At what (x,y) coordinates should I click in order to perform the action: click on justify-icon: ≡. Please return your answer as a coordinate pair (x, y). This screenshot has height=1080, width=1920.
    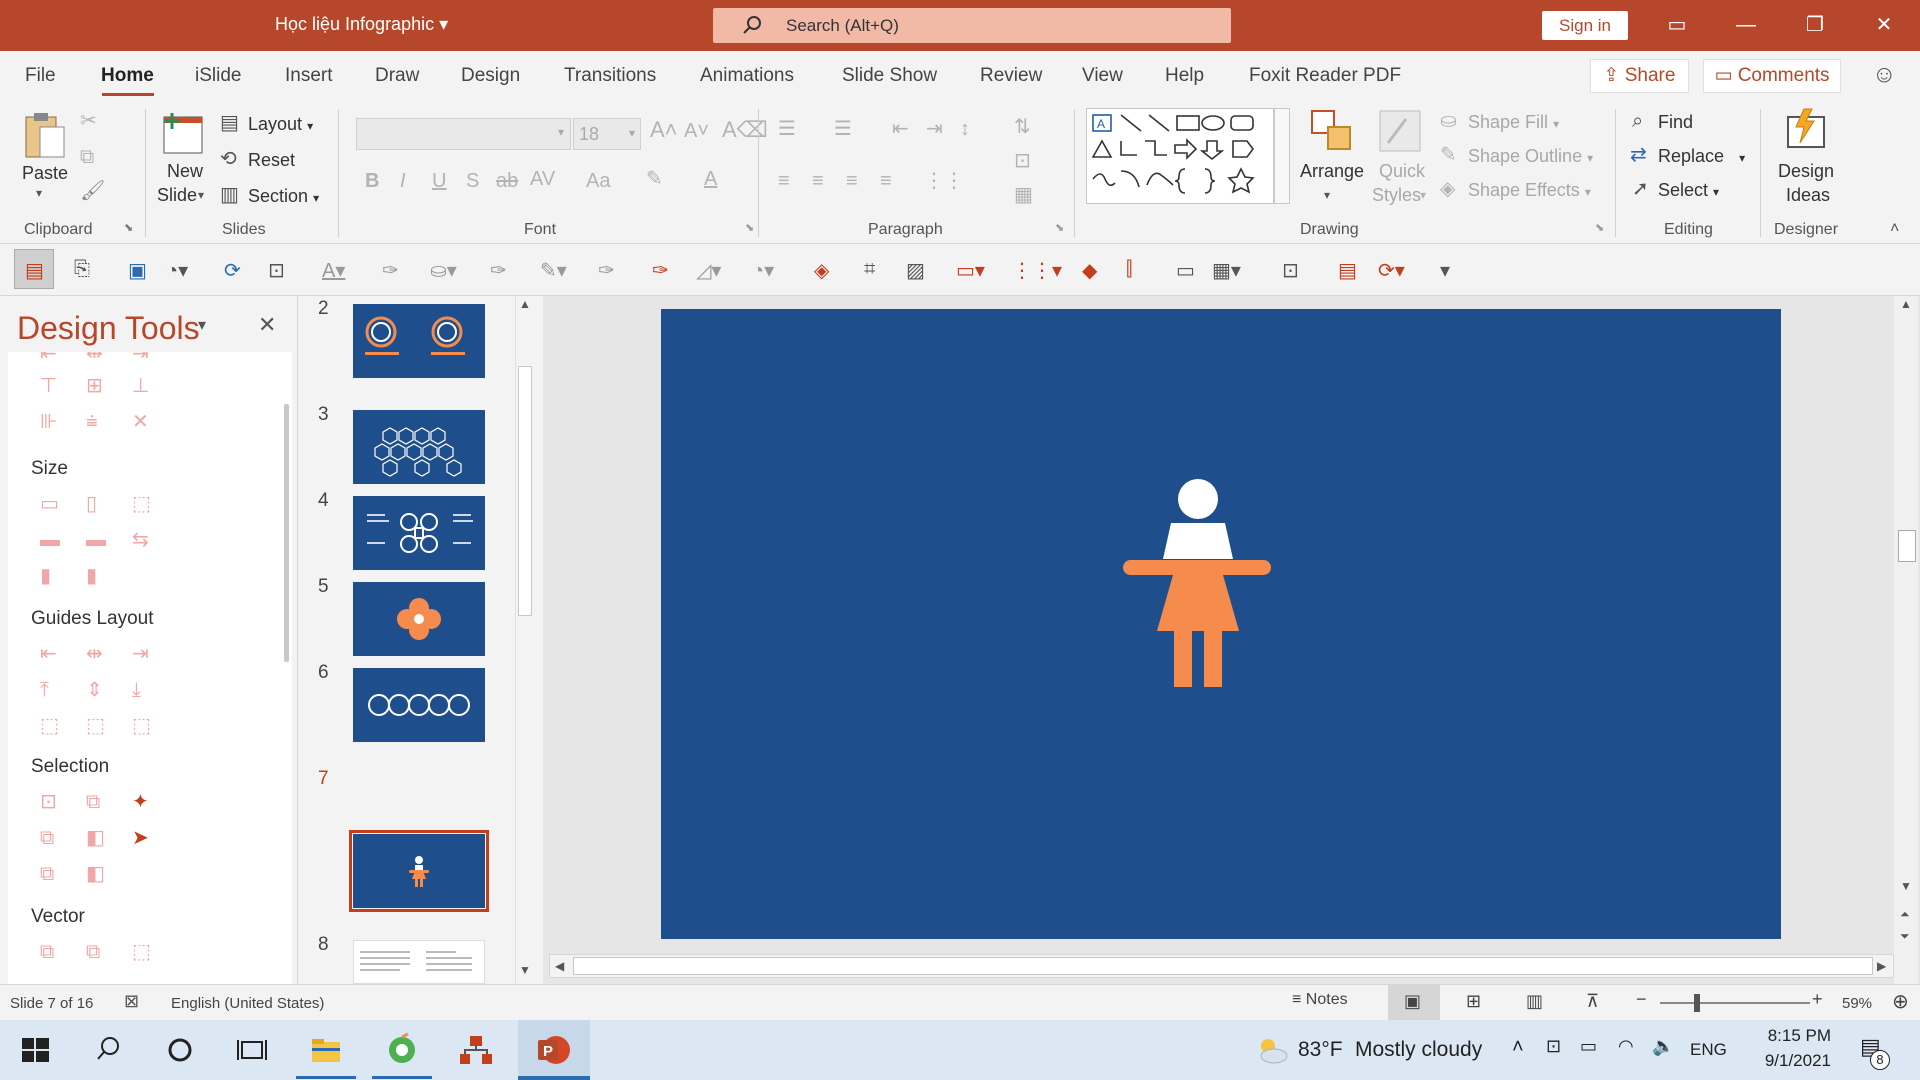
    Looking at the image, I should click on (886, 181).